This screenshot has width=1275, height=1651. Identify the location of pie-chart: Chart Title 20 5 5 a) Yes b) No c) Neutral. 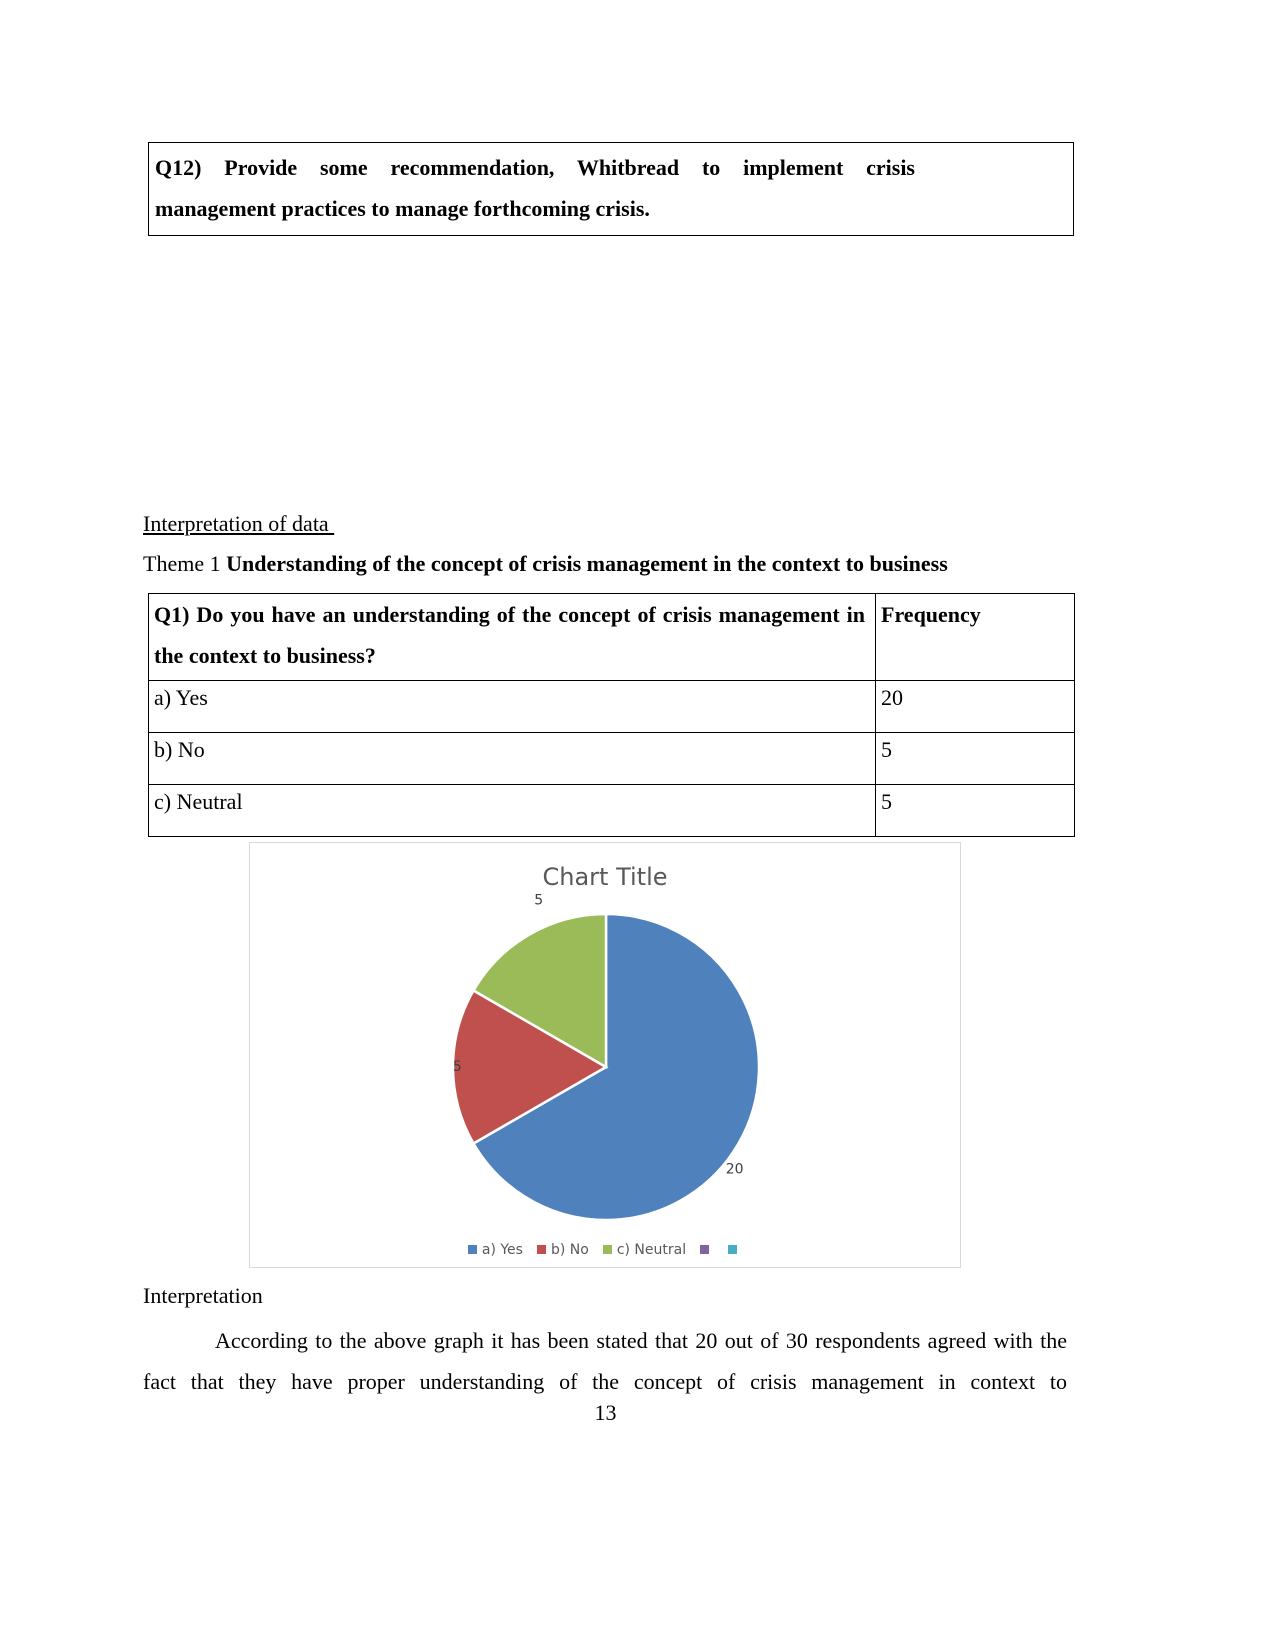
(605, 1055).